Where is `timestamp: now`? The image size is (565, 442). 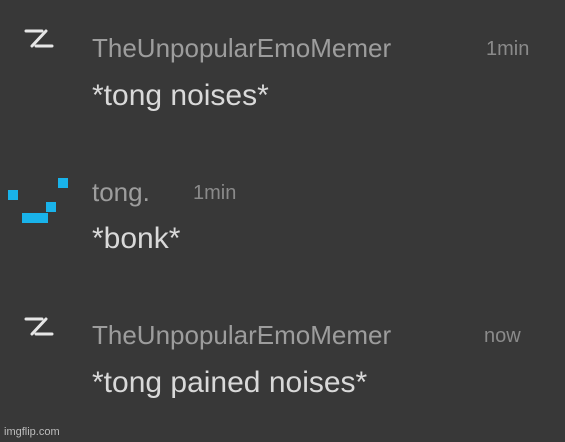 timestamp: now is located at coordinates (502, 336).